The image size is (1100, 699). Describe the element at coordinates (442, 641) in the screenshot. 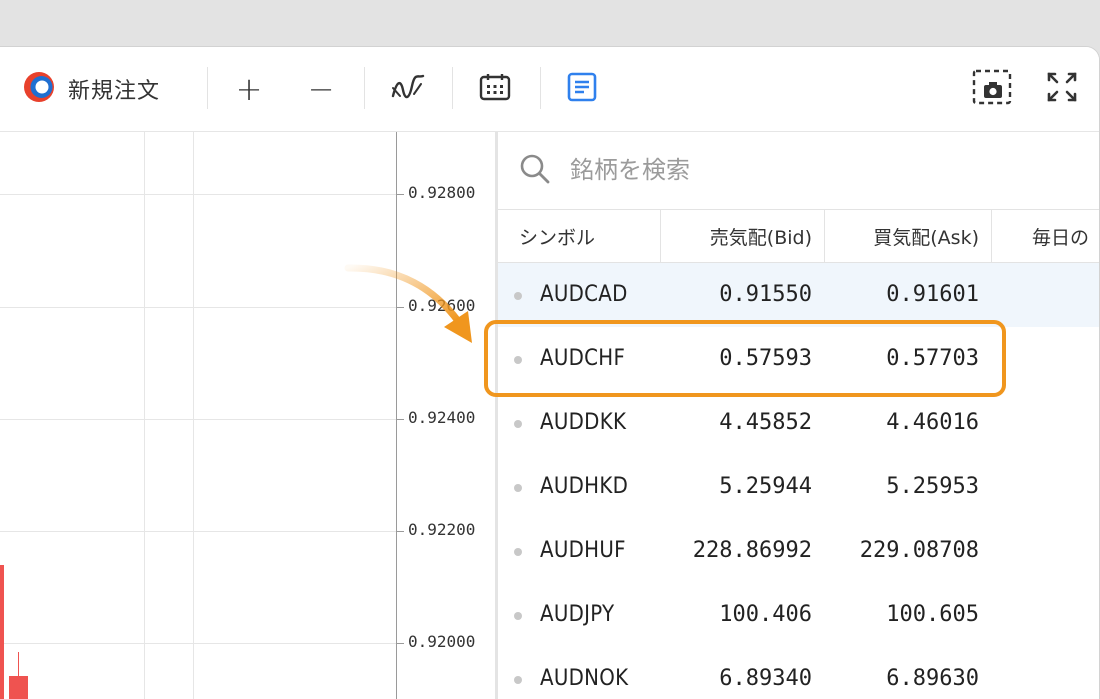

I see `axis-label: 0.92000` at that location.